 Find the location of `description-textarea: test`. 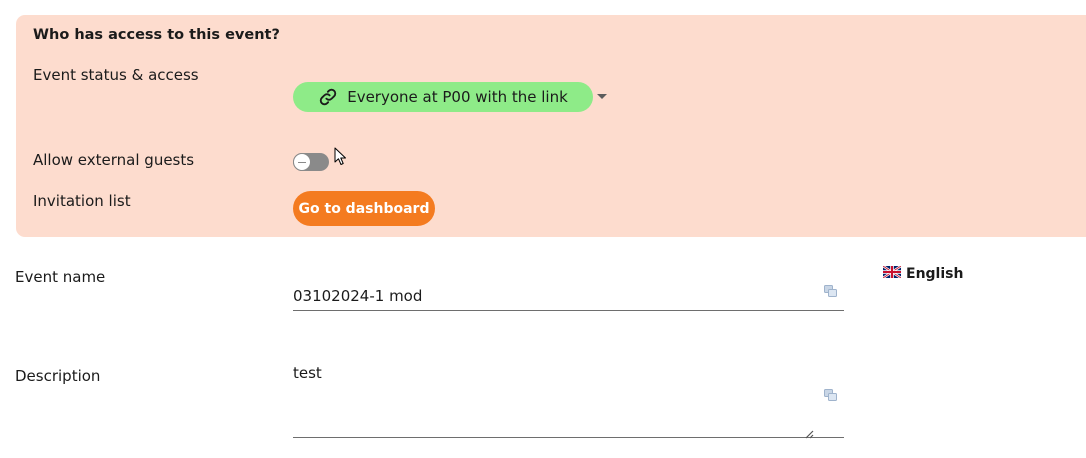

description-textarea: test is located at coordinates (568, 399).